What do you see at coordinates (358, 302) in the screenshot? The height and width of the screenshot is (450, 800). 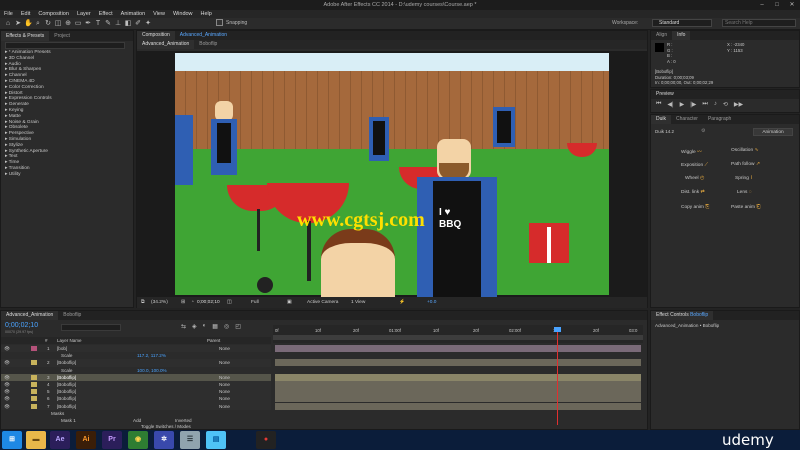 I see `views-select: 1 View` at bounding box center [358, 302].